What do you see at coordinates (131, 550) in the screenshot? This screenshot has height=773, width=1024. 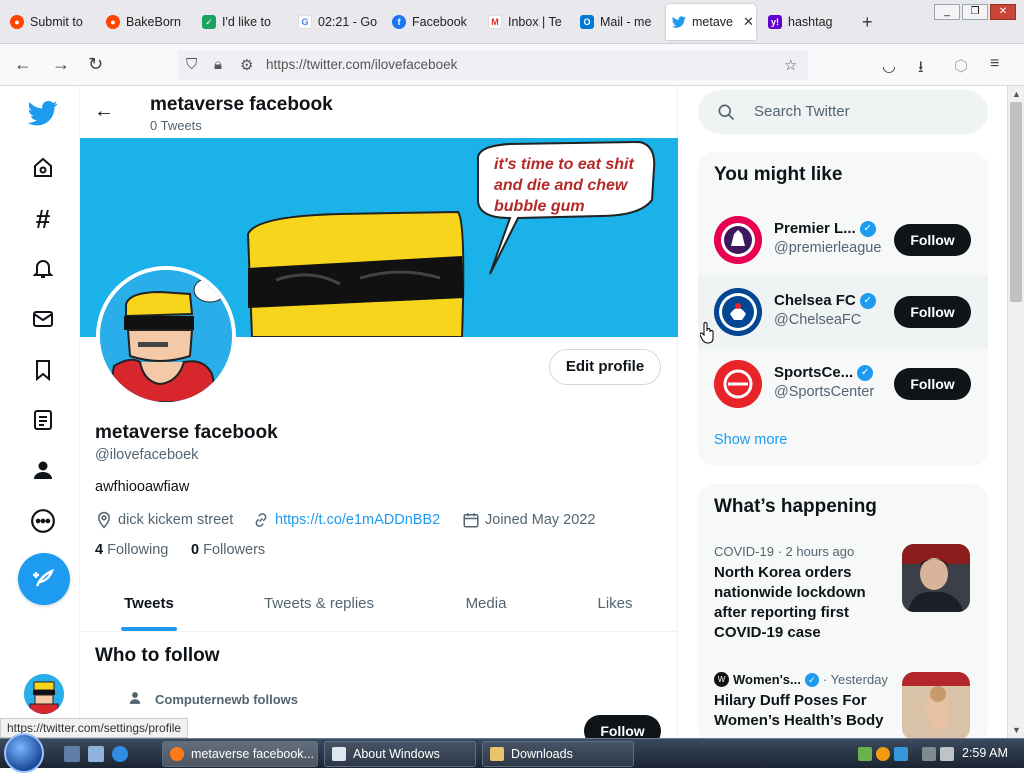 I see `following-link: 4 Following` at bounding box center [131, 550].